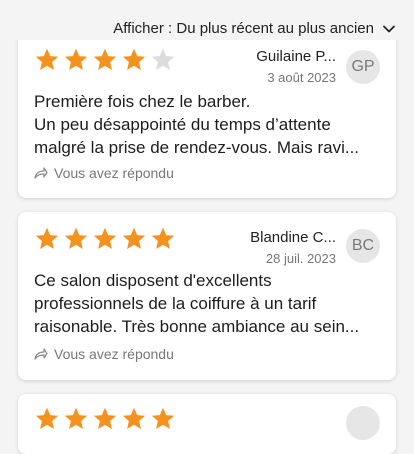 This screenshot has width=414, height=454. What do you see at coordinates (207, 424) in the screenshot?
I see `review-card` at bounding box center [207, 424].